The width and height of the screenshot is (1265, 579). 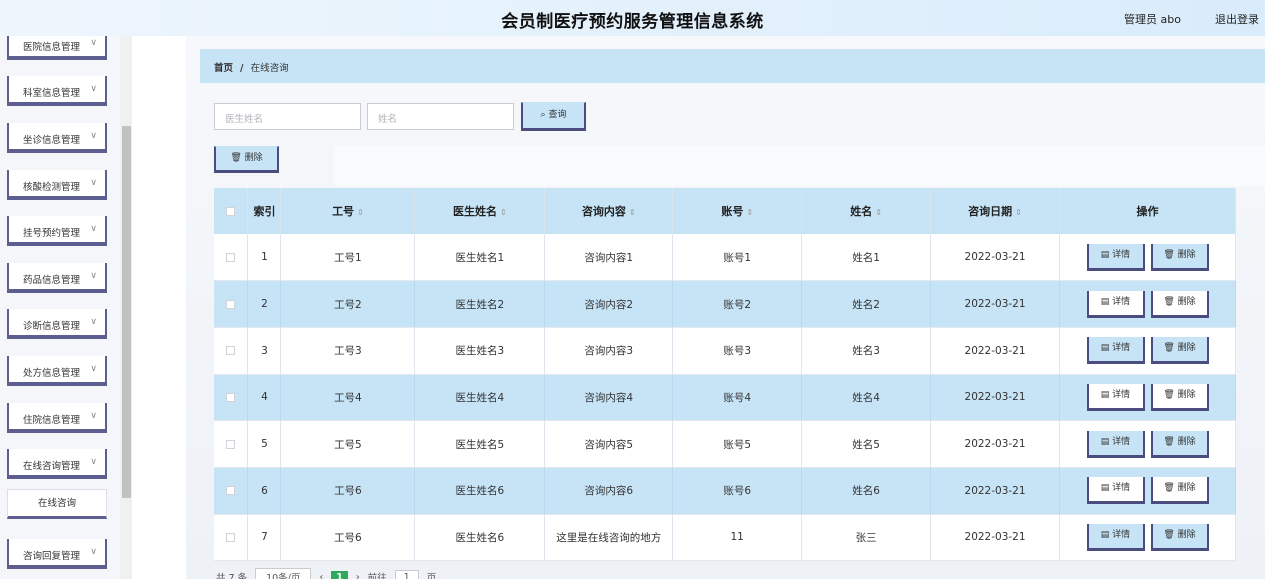 What do you see at coordinates (632, 22) in the screenshot?
I see `app-title: 会员制医疗预约服务管理信息系统` at bounding box center [632, 22].